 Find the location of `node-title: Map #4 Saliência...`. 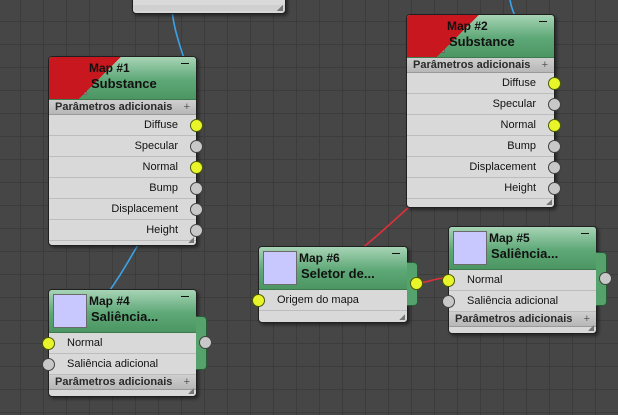

node-title: Map #4 Saliência... is located at coordinates (124, 309).